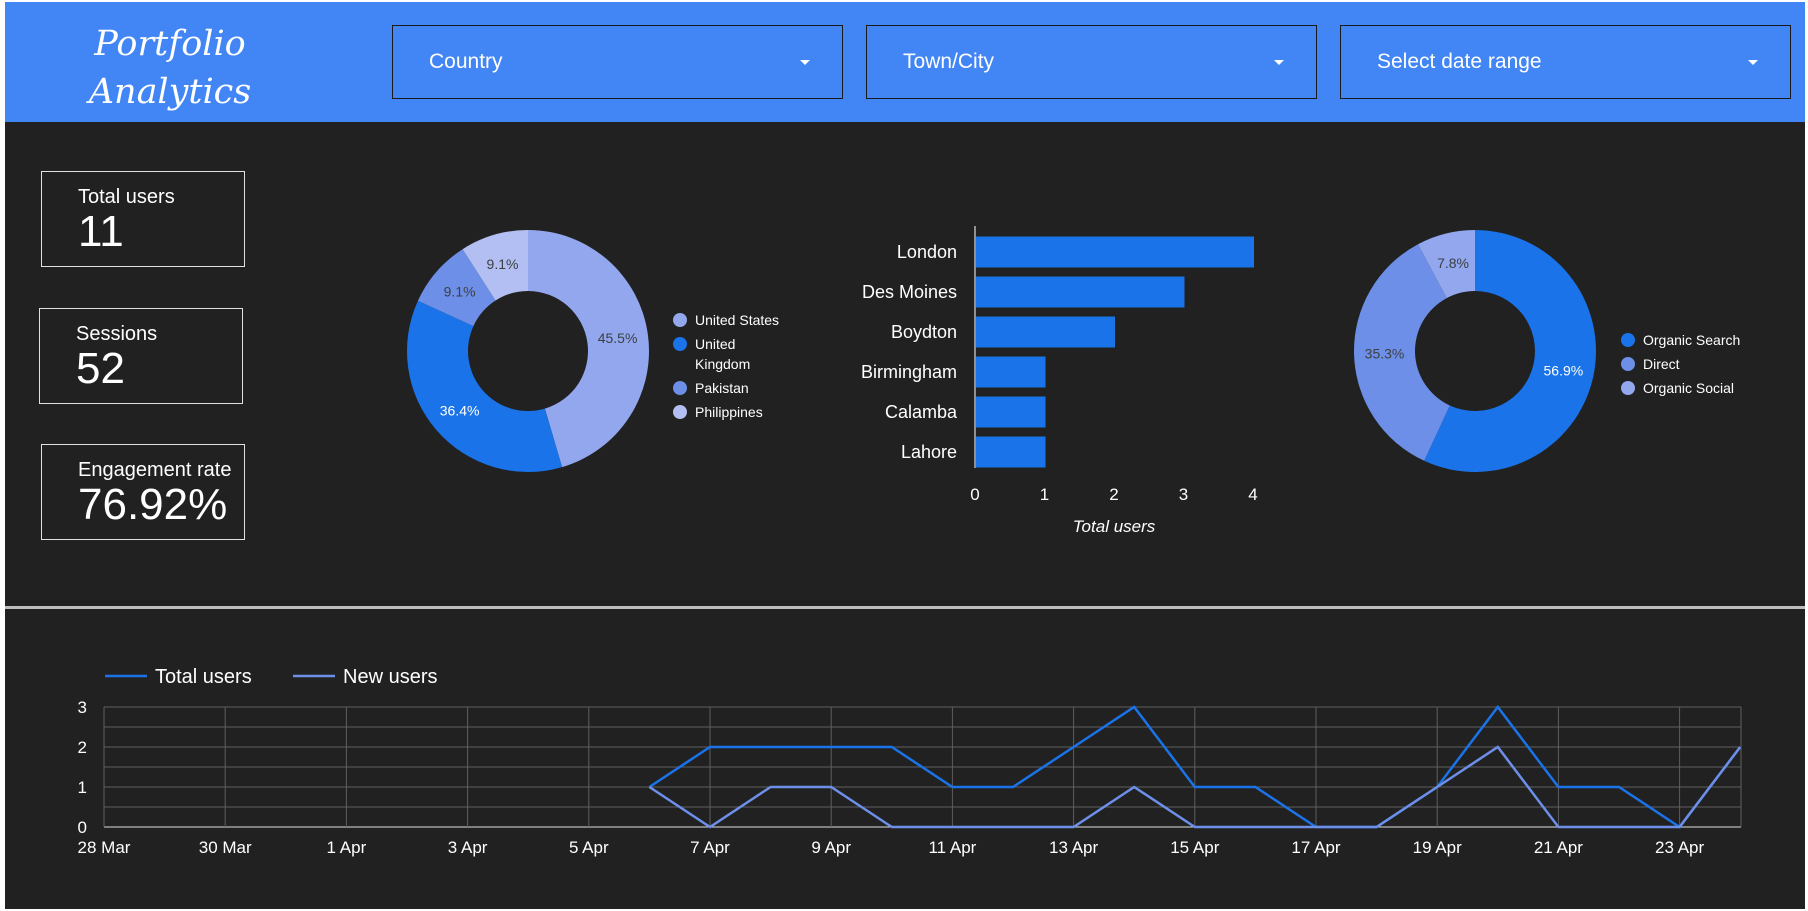  I want to click on channel-slice-label: 35.3%, so click(1385, 354).